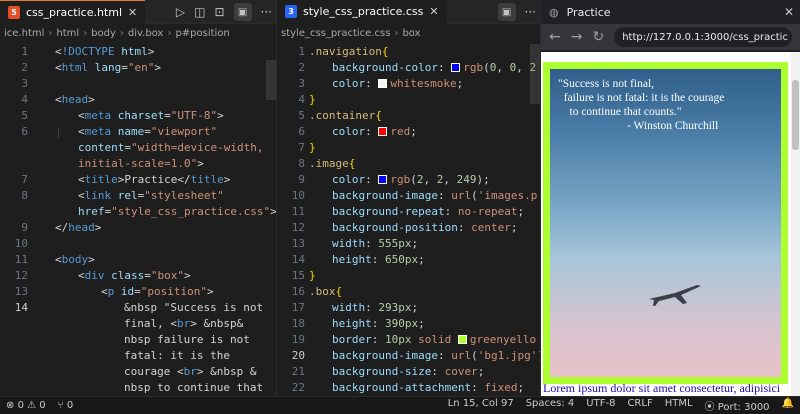 The image size is (800, 414). Describe the element at coordinates (67, 33) in the screenshot. I see `breadcrumb-item: html` at that location.